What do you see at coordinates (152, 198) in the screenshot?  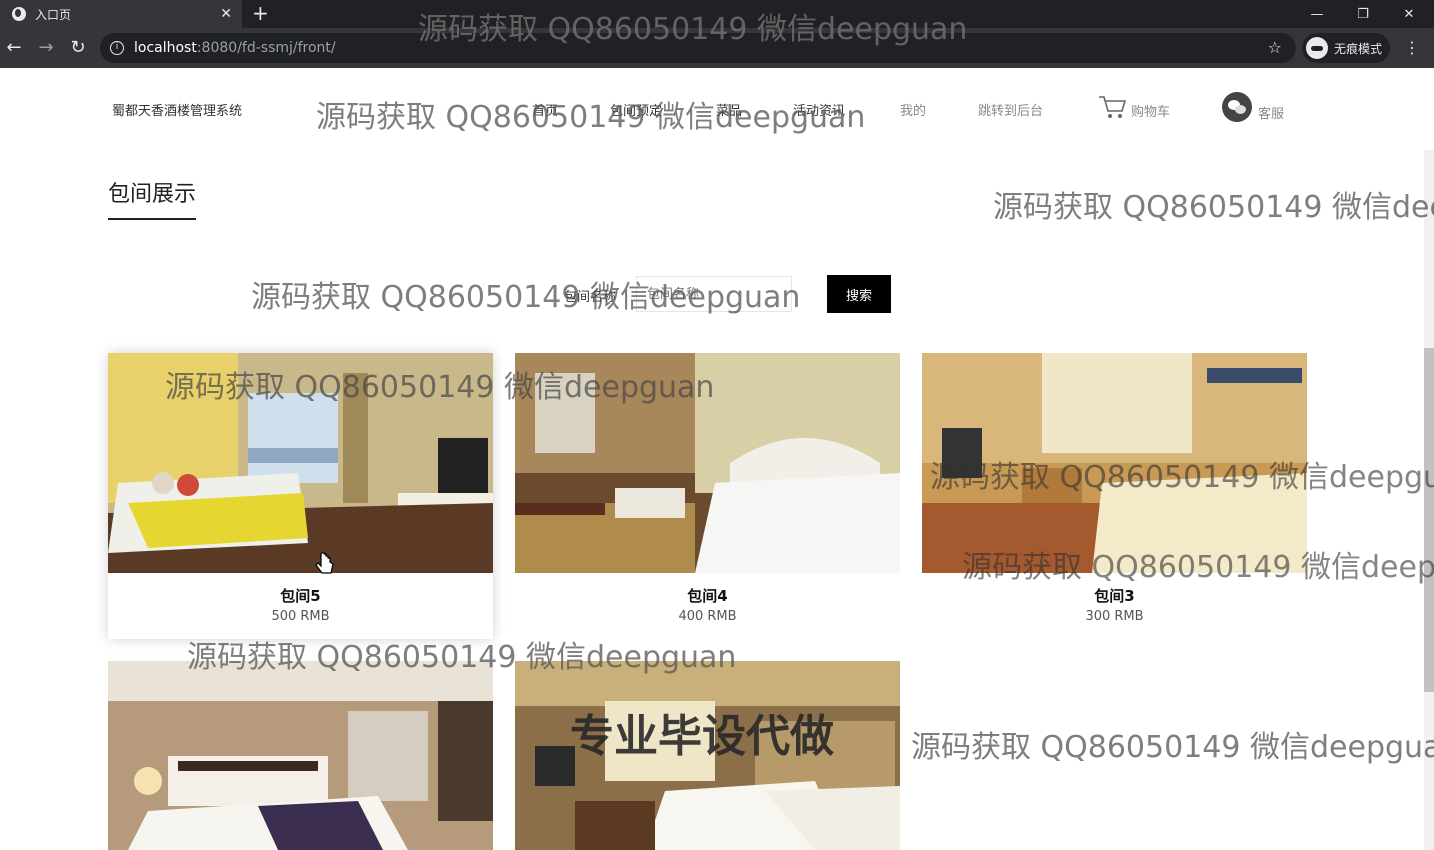 I see `section-title: 包间展示` at bounding box center [152, 198].